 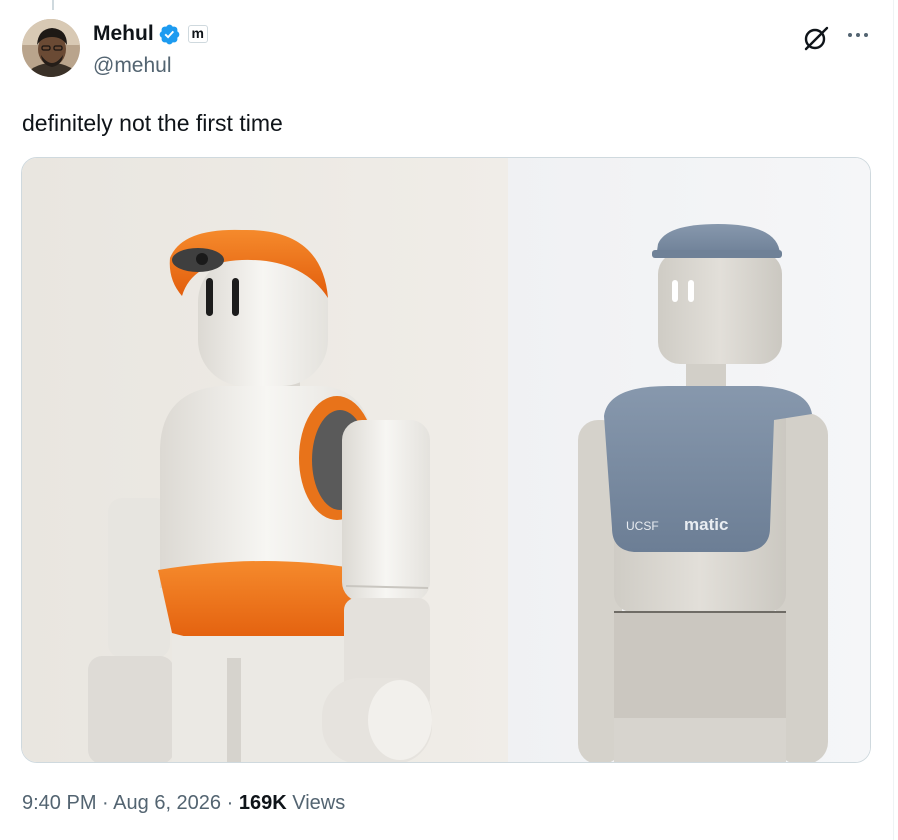 What do you see at coordinates (53, 5) in the screenshot?
I see `thread-connector-line` at bounding box center [53, 5].